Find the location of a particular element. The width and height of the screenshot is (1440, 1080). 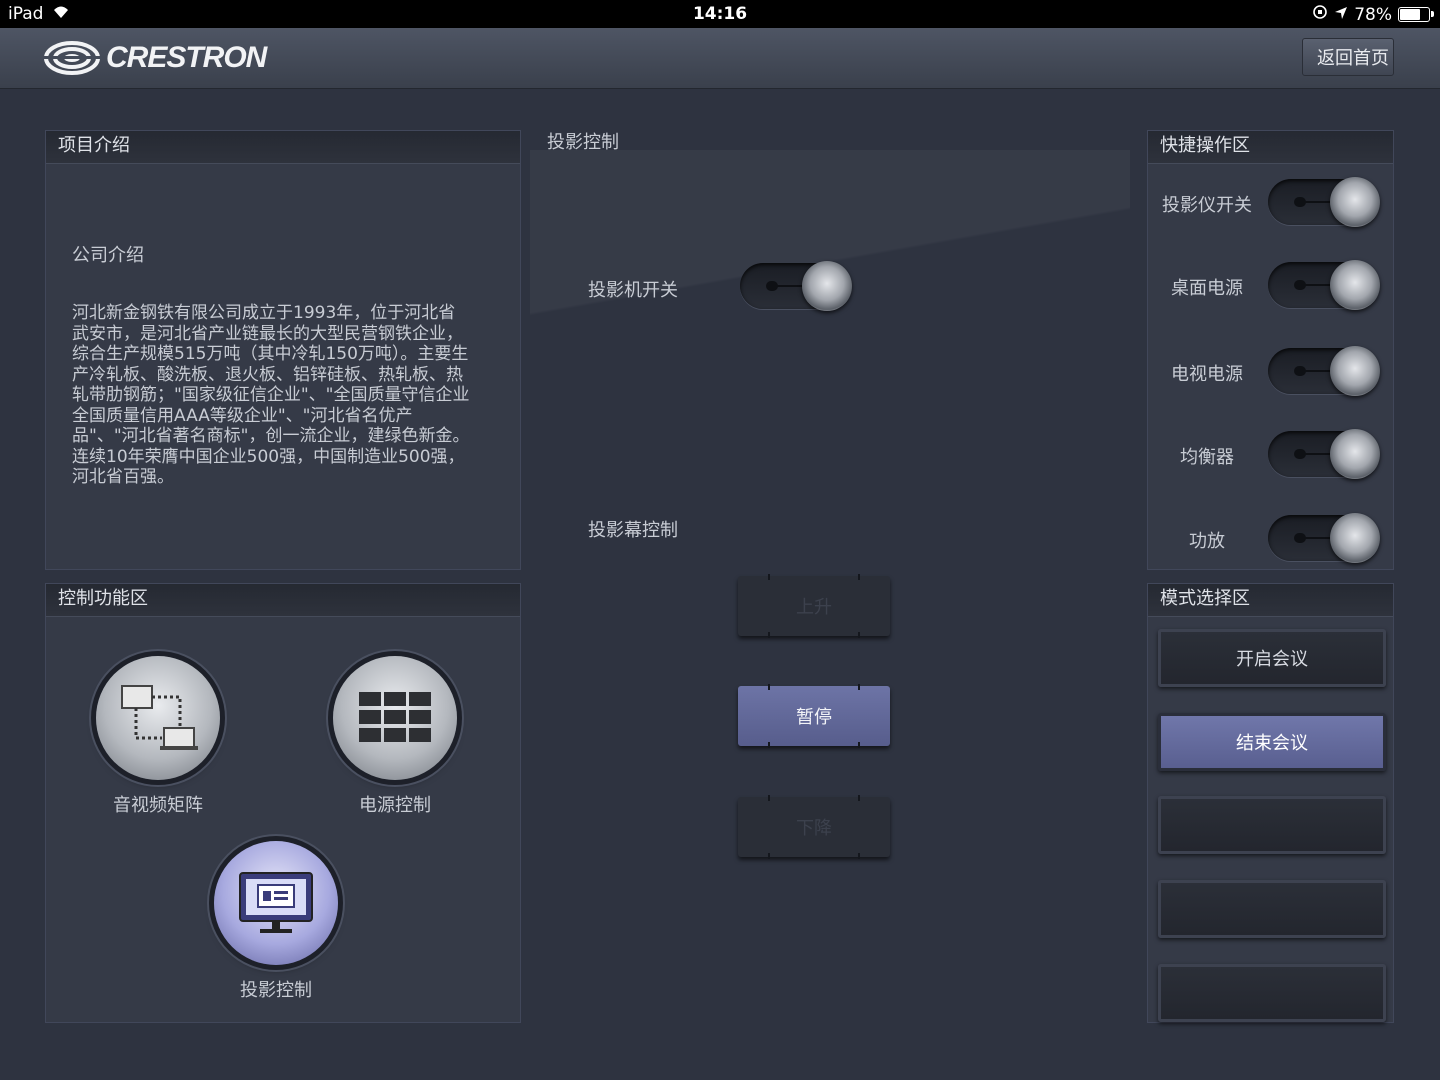

projector-control-label: 投影控制 is located at coordinates (276, 990).